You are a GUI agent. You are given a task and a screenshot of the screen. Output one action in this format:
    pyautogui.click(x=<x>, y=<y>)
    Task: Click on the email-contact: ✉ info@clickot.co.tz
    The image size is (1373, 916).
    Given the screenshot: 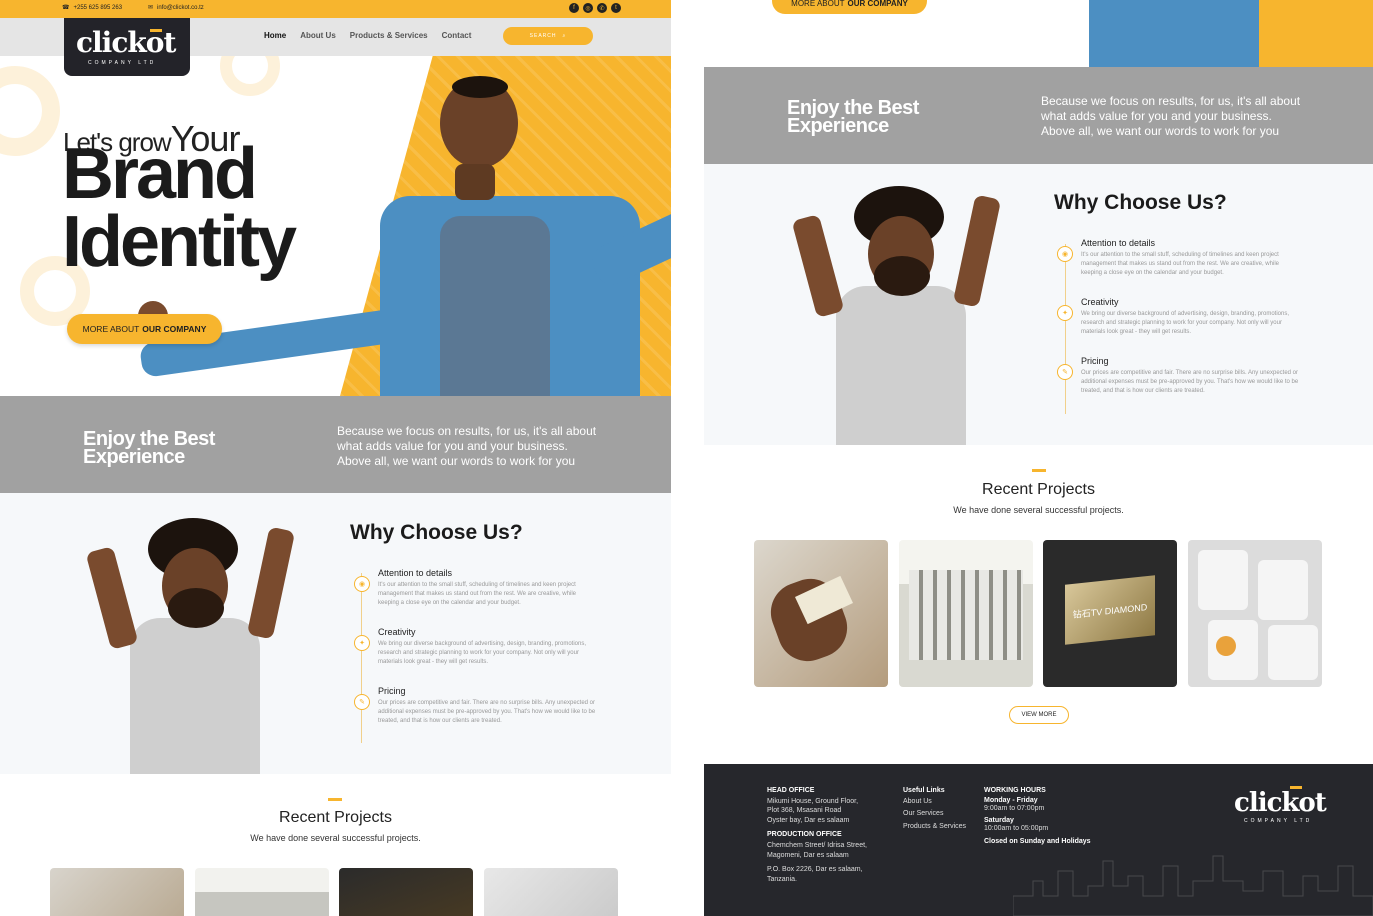 What is the action you would take?
    pyautogui.click(x=176, y=8)
    